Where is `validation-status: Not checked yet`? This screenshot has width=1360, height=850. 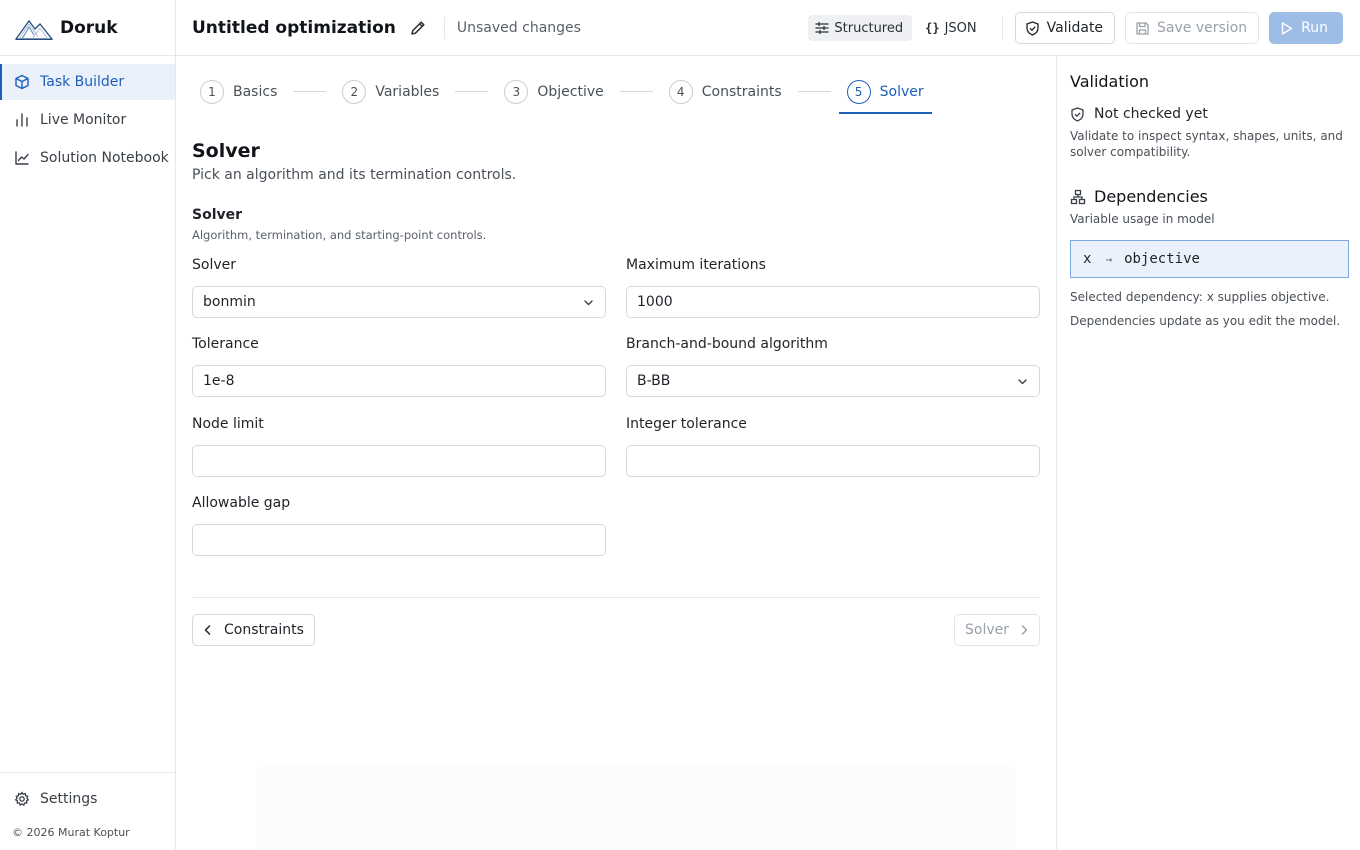 validation-status: Not checked yet is located at coordinates (1139, 114).